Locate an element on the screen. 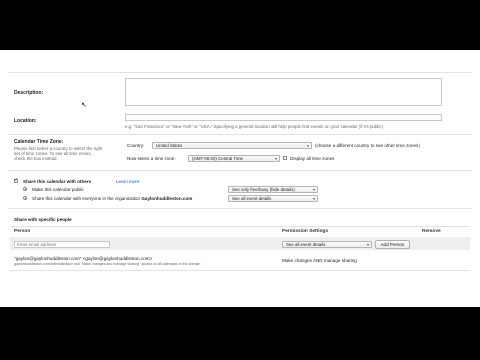  new-person-permission-value: See all event details is located at coordinates (306, 244).